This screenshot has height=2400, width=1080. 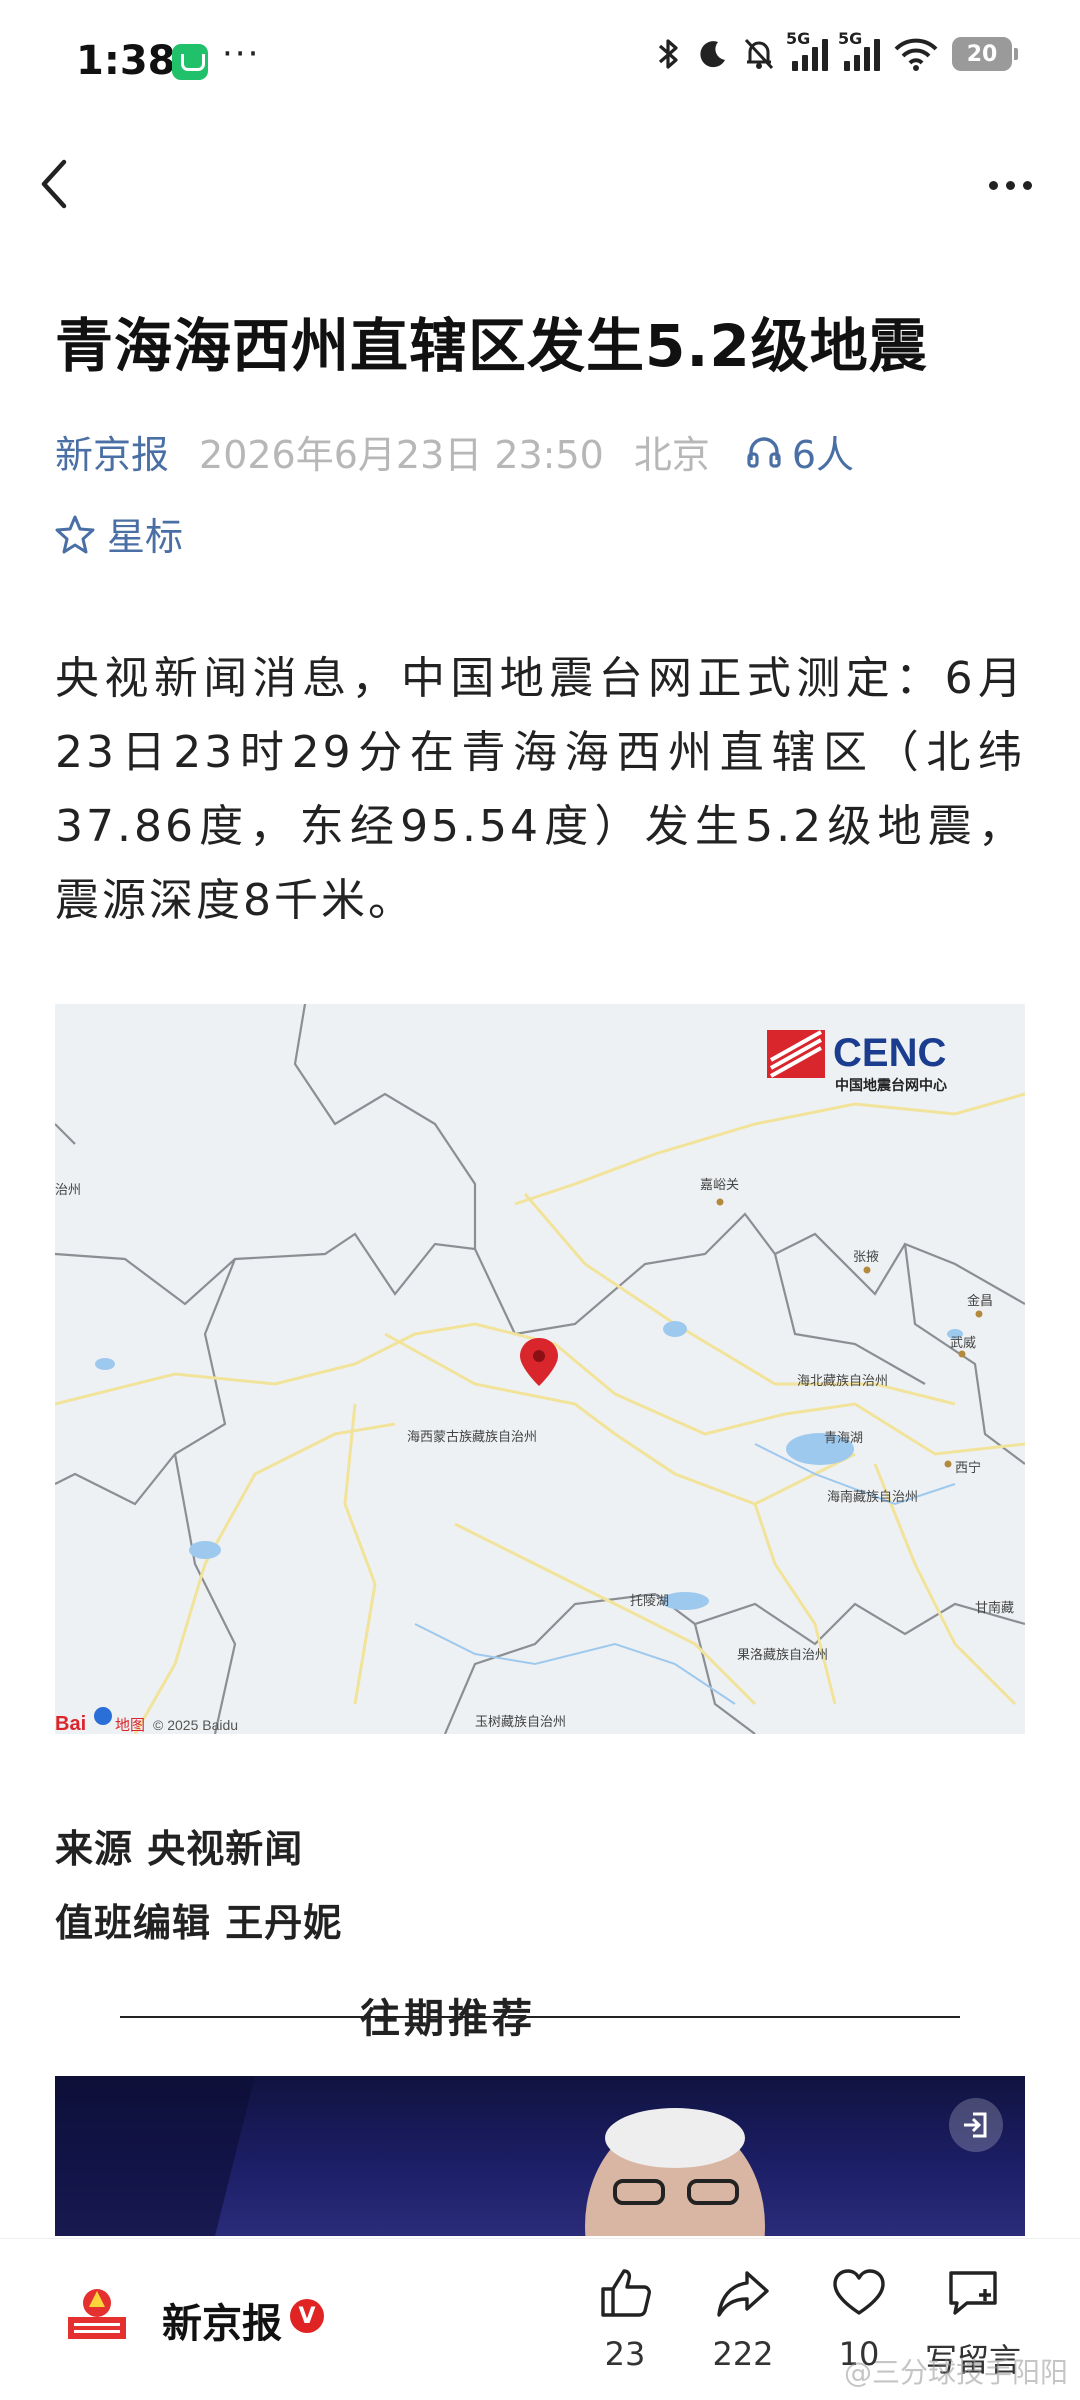 I want to click on like-button: 23, so click(x=625, y=2319).